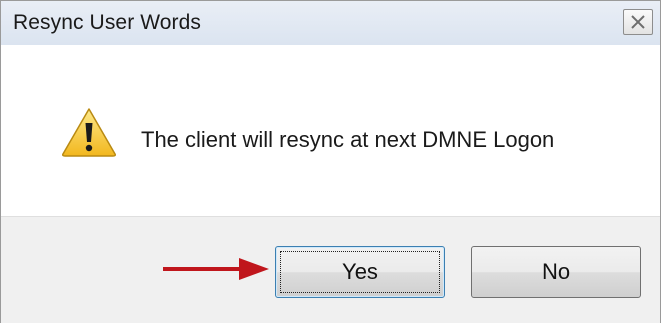 This screenshot has height=323, width=661. I want to click on title-bar: Resync User Words, so click(330, 23).